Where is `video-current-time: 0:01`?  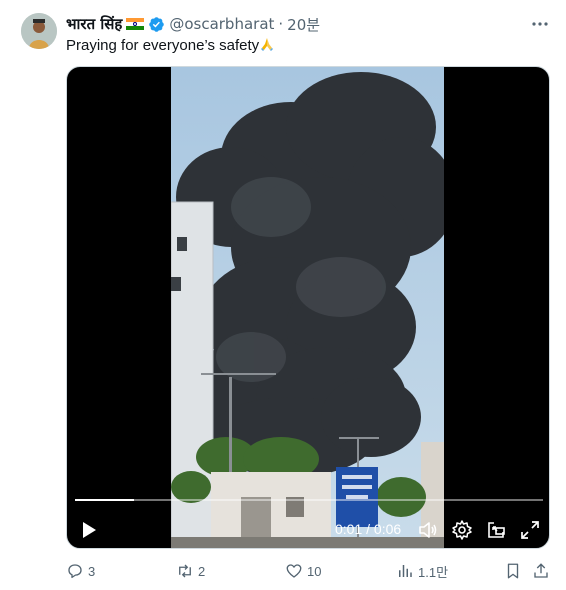
video-current-time: 0:01 is located at coordinates (349, 529).